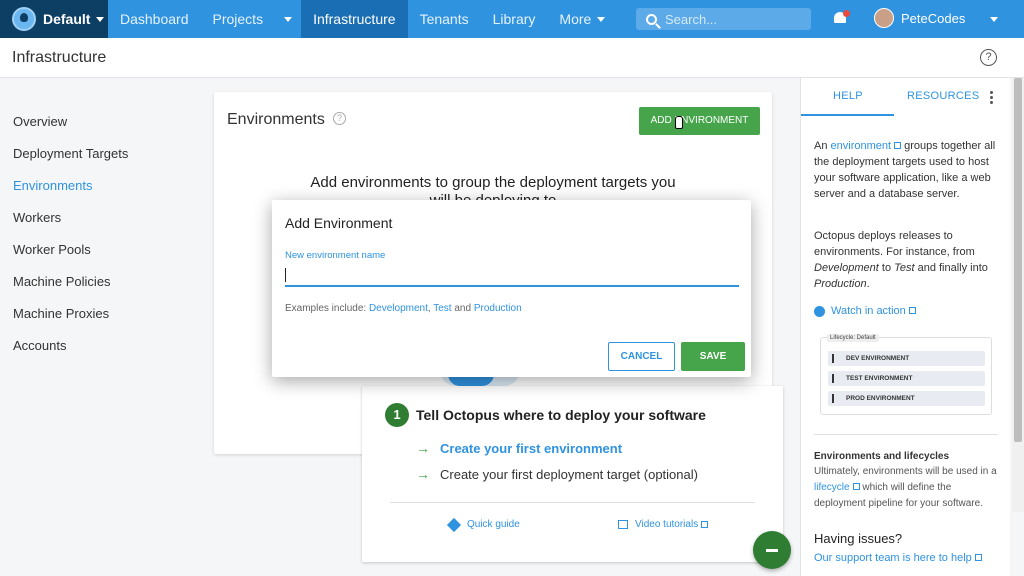  I want to click on sidebar-item-machine-policies: Machine Policies, so click(100, 286).